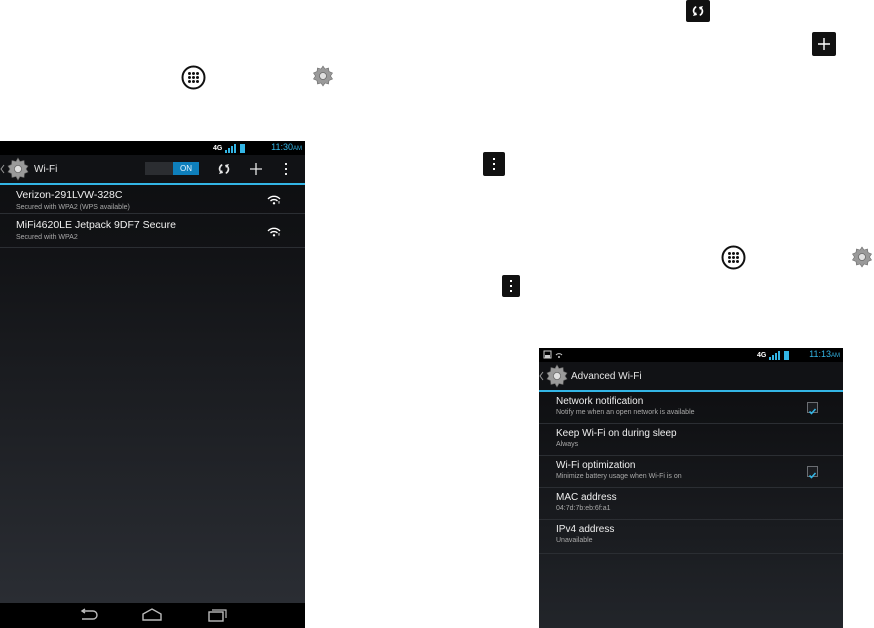 This screenshot has width=874, height=628. What do you see at coordinates (691, 377) in the screenshot?
I see `action-bar: Advanced Wi-Fi` at bounding box center [691, 377].